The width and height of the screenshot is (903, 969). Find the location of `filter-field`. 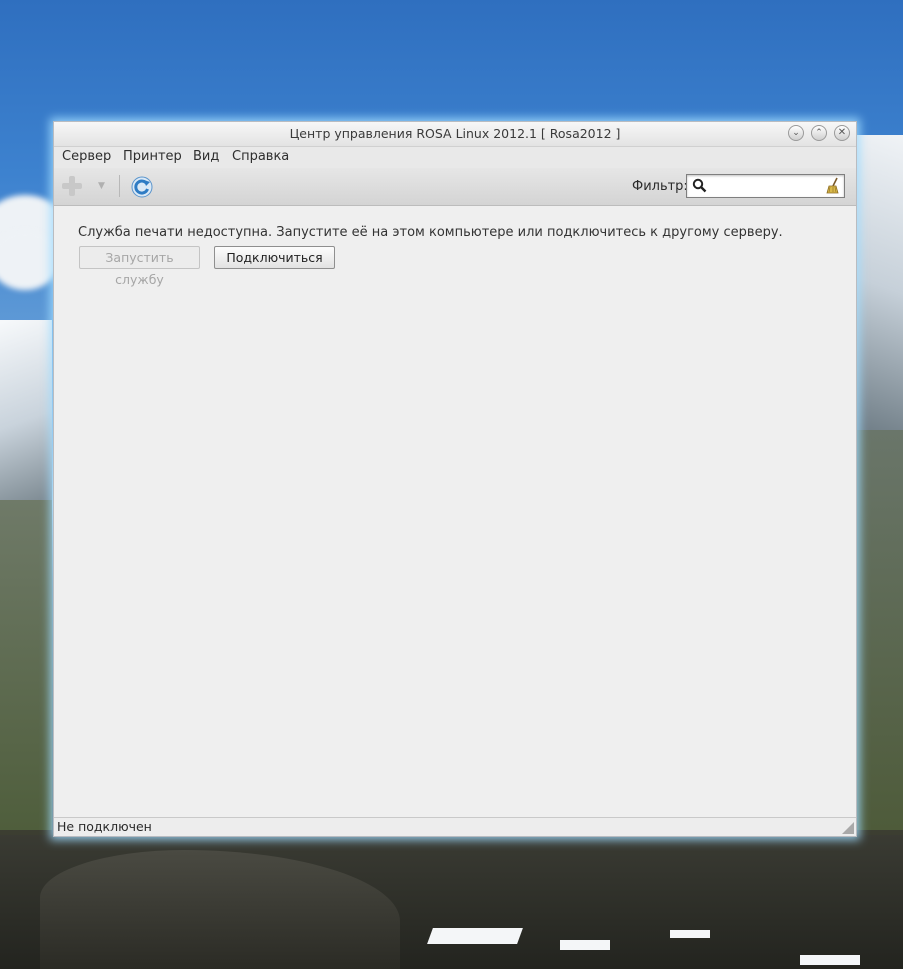

filter-field is located at coordinates (765, 186).